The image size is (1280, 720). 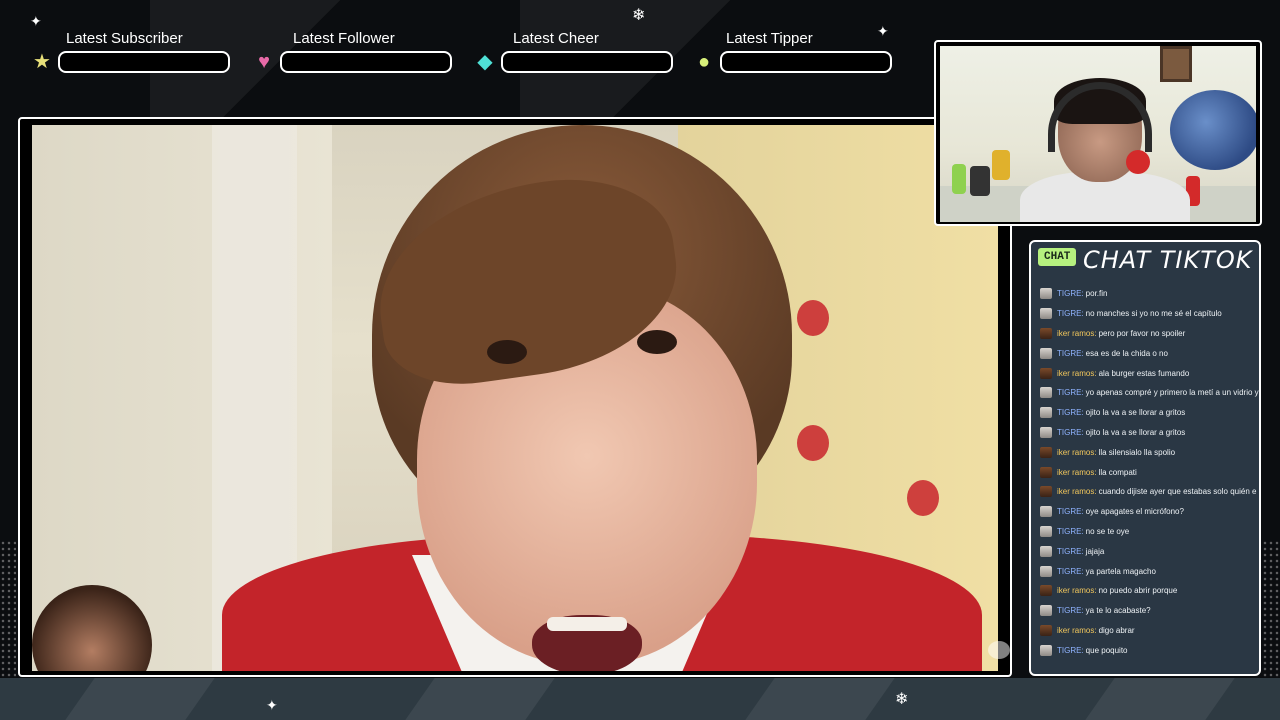 I want to click on chat-text: no manches si yo no me sé el capítulo, so click(x=1153, y=314).